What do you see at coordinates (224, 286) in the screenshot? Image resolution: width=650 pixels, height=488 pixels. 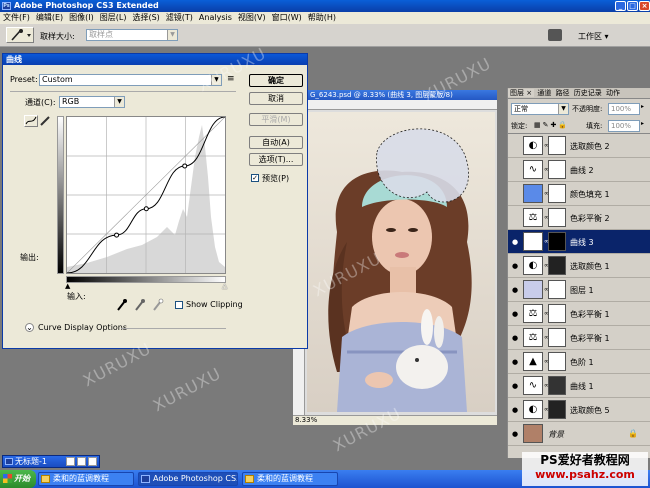 I see `white-point-slider: △` at bounding box center [224, 286].